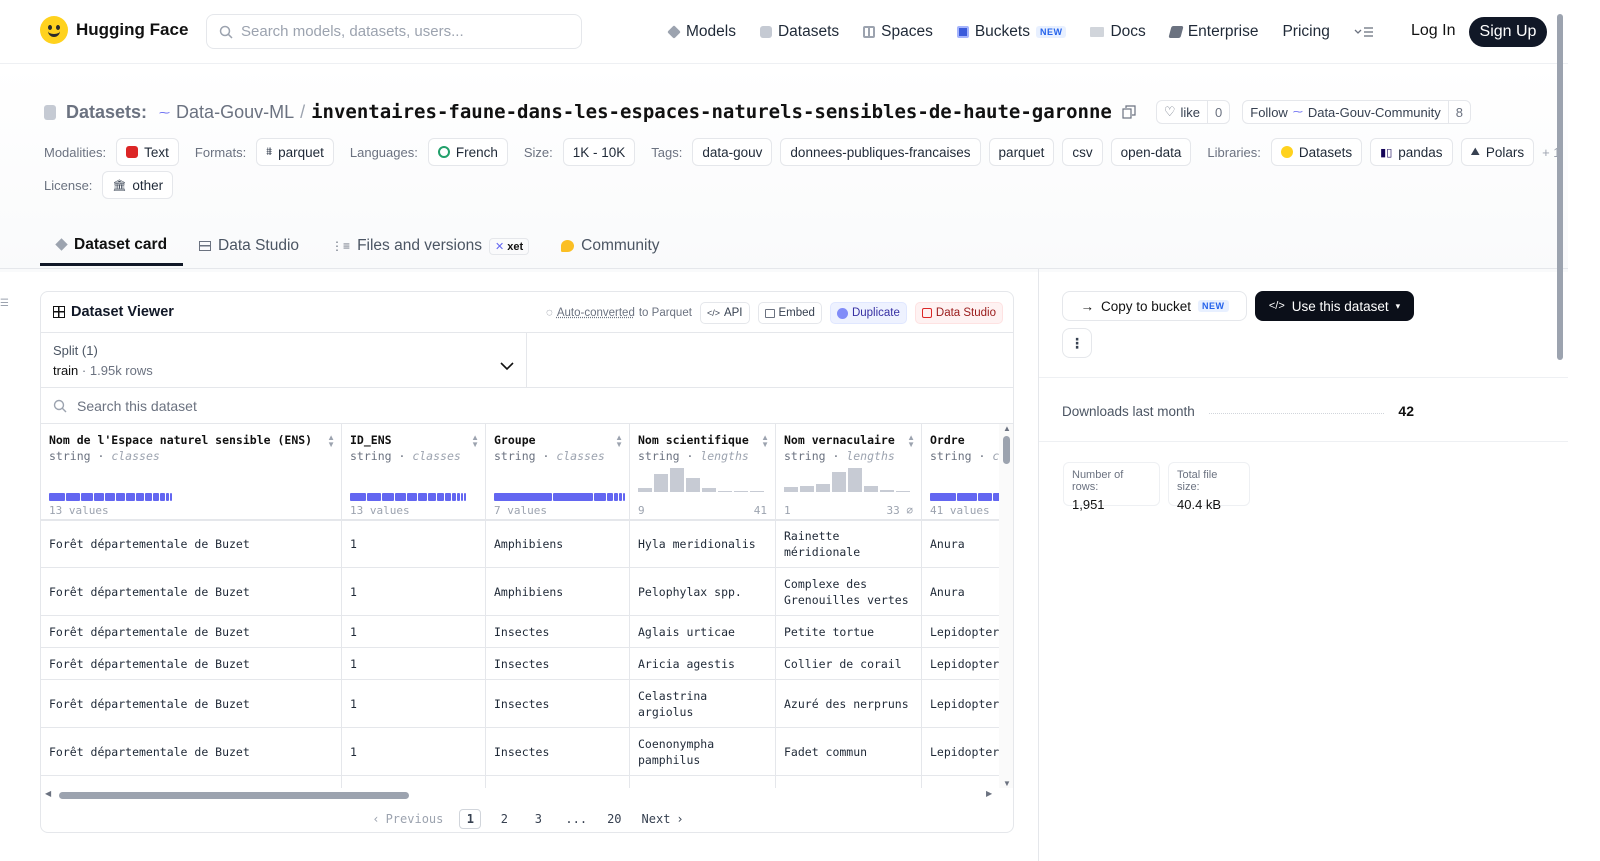 This screenshot has height=861, width=1600. Describe the element at coordinates (504, 819) in the screenshot. I see `pagination-page-2: 2` at that location.